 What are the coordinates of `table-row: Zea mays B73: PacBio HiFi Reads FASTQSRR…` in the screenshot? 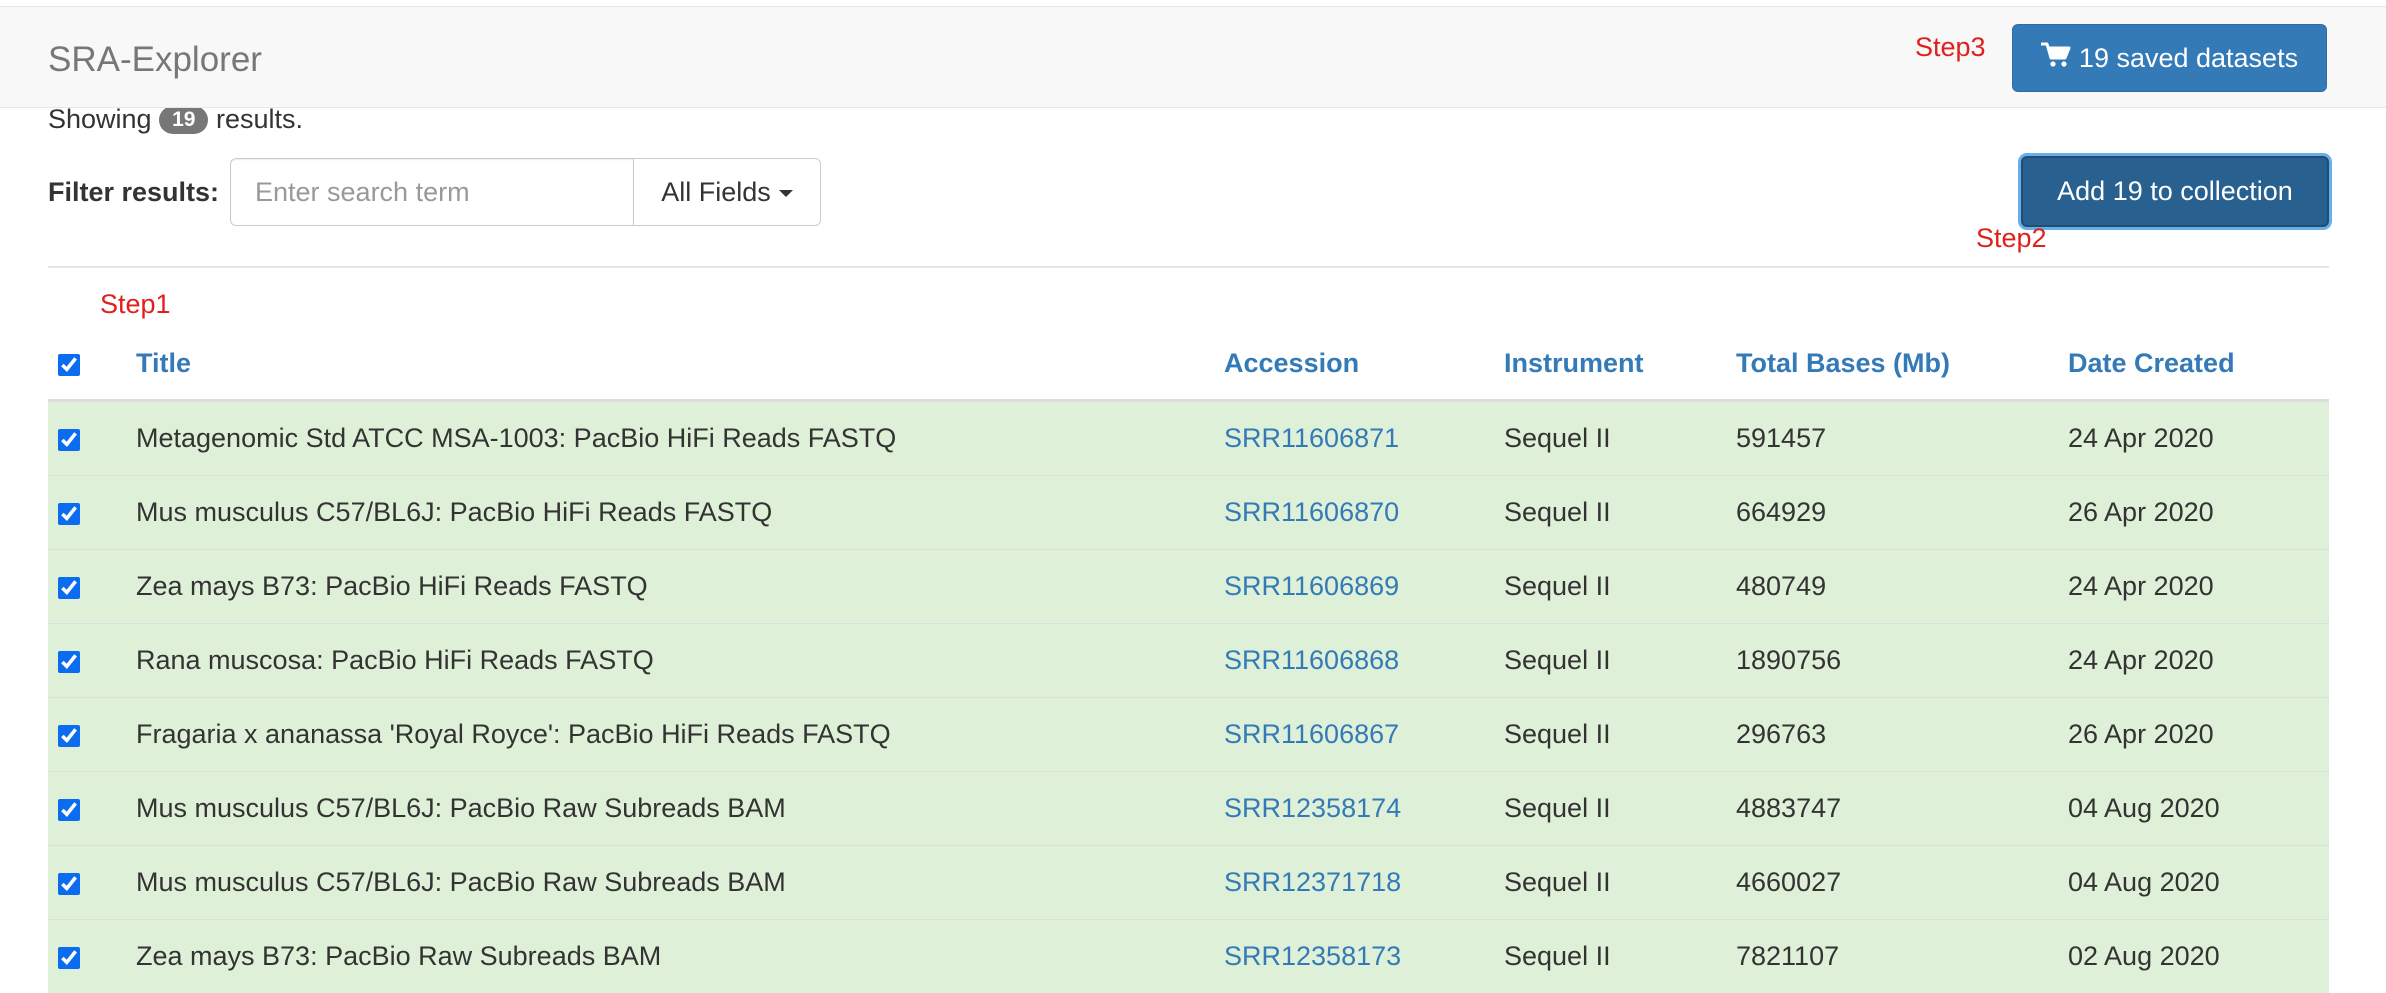 It's located at (1188, 587).